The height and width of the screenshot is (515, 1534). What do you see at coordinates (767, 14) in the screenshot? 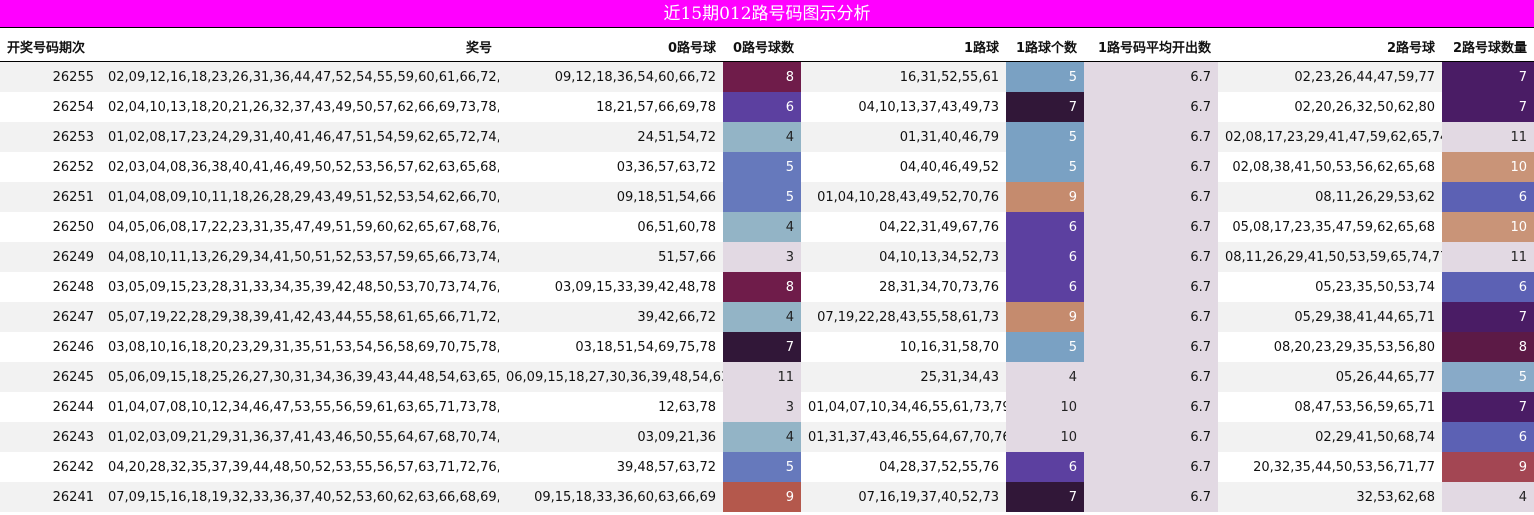
I see `table-title: 近15期012路号码图示分析` at bounding box center [767, 14].